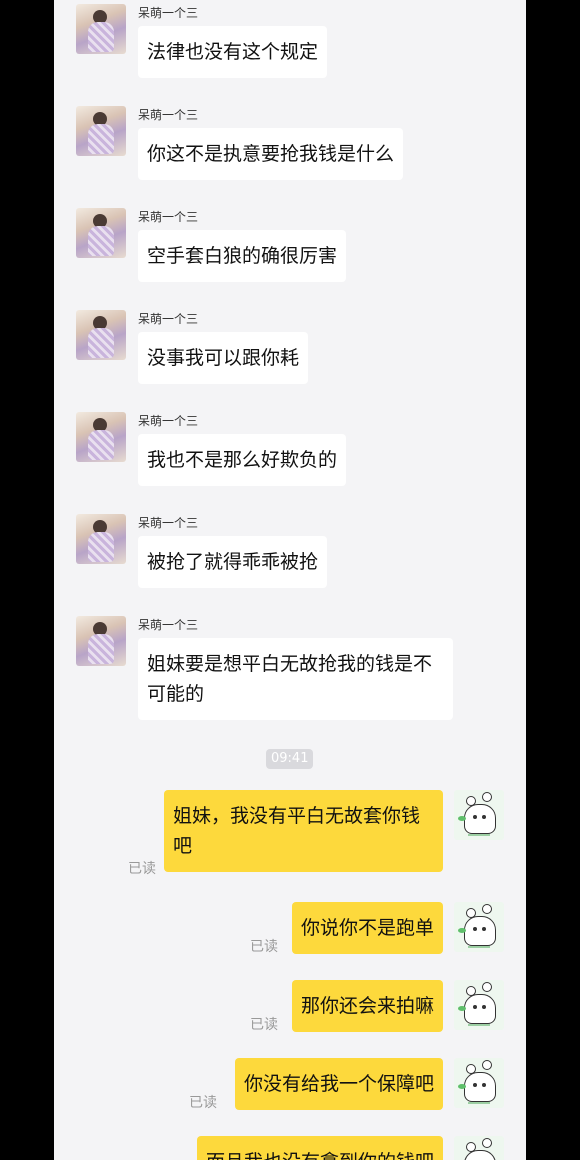  What do you see at coordinates (233, 52) in the screenshot?
I see `message-bubble: 法律也没有这个规定` at bounding box center [233, 52].